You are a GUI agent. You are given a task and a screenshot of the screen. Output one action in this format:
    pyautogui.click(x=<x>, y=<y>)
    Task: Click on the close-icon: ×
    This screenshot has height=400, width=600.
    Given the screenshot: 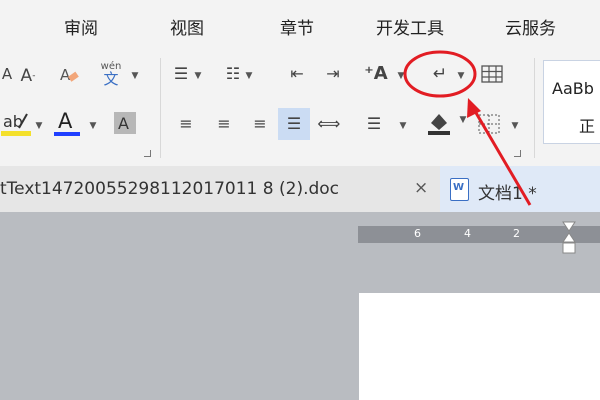 What is the action you would take?
    pyautogui.click(x=421, y=188)
    